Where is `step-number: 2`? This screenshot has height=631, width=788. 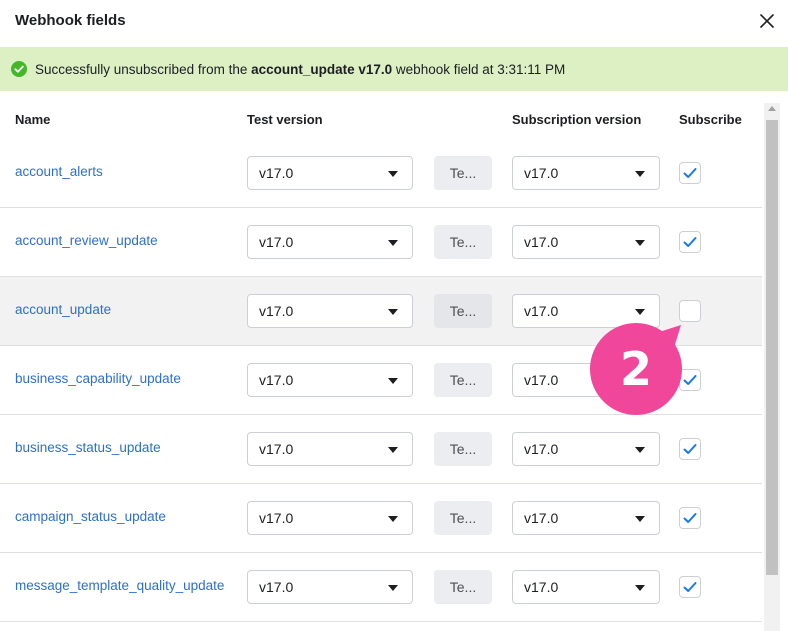 step-number: 2 is located at coordinates (635, 369).